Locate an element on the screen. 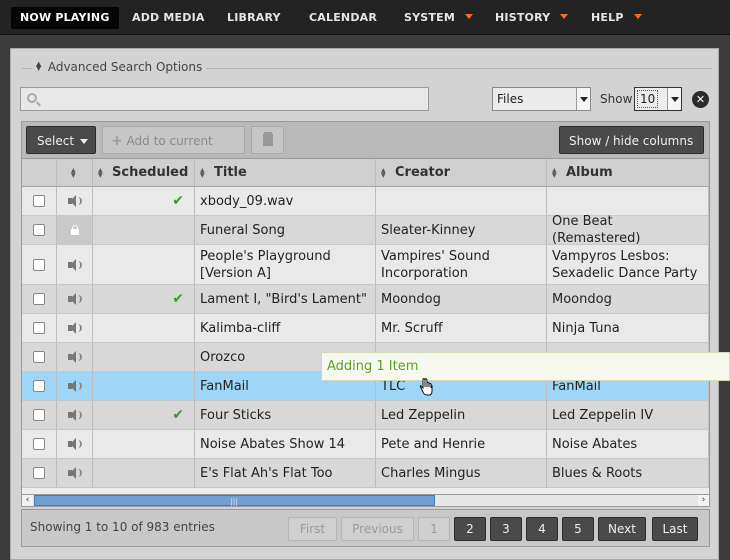 The image size is (730, 560). page-button-2: 2 is located at coordinates (470, 529).